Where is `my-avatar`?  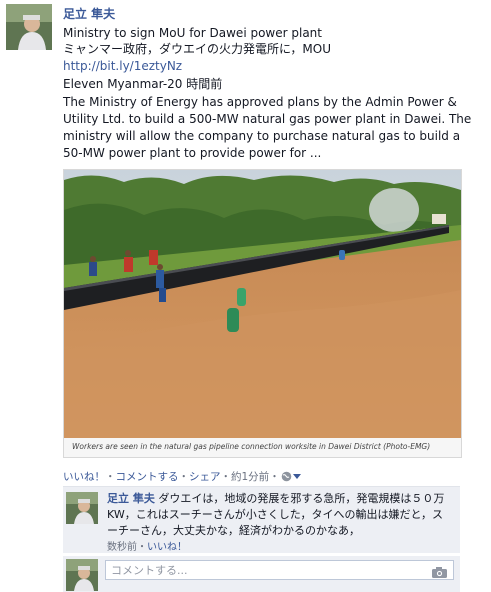
my-avatar is located at coordinates (82, 575).